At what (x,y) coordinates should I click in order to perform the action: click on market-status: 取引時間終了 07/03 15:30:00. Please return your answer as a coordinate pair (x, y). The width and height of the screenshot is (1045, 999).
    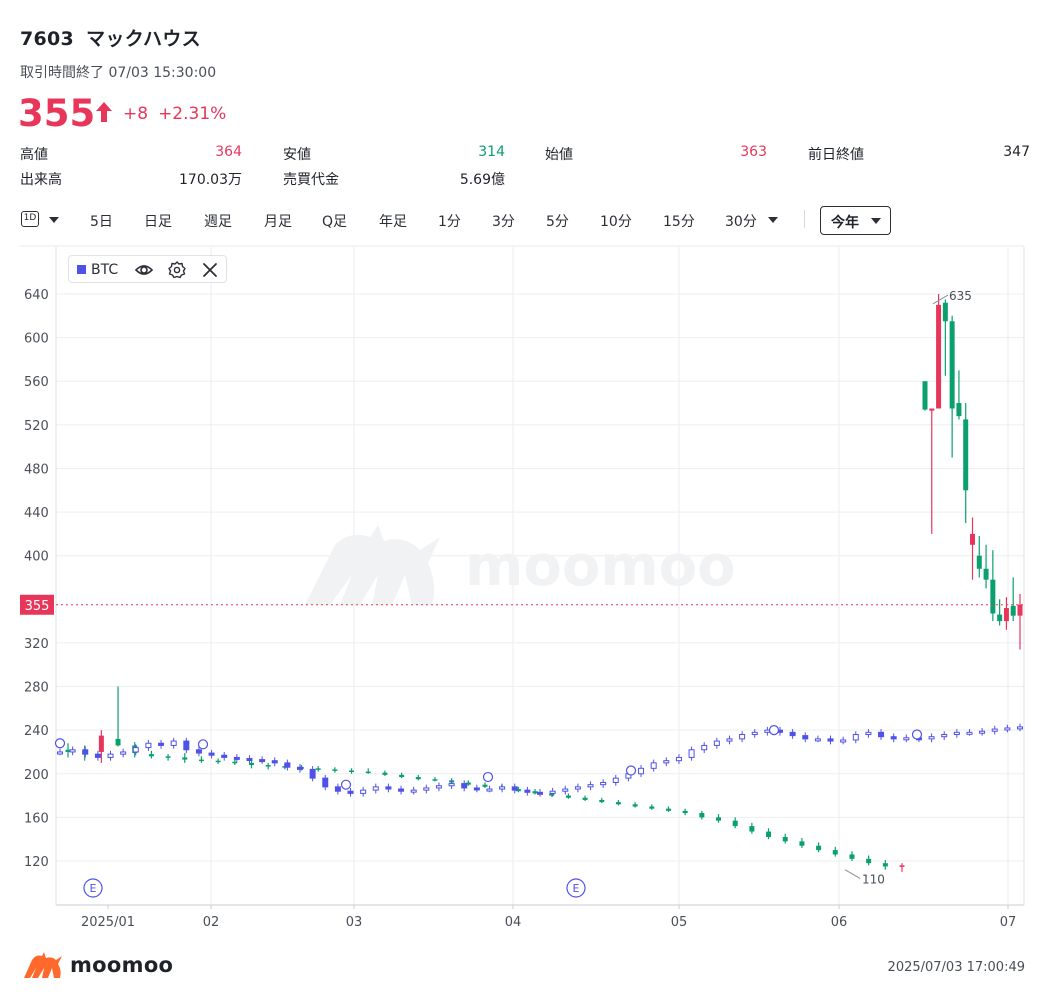
    Looking at the image, I should click on (118, 73).